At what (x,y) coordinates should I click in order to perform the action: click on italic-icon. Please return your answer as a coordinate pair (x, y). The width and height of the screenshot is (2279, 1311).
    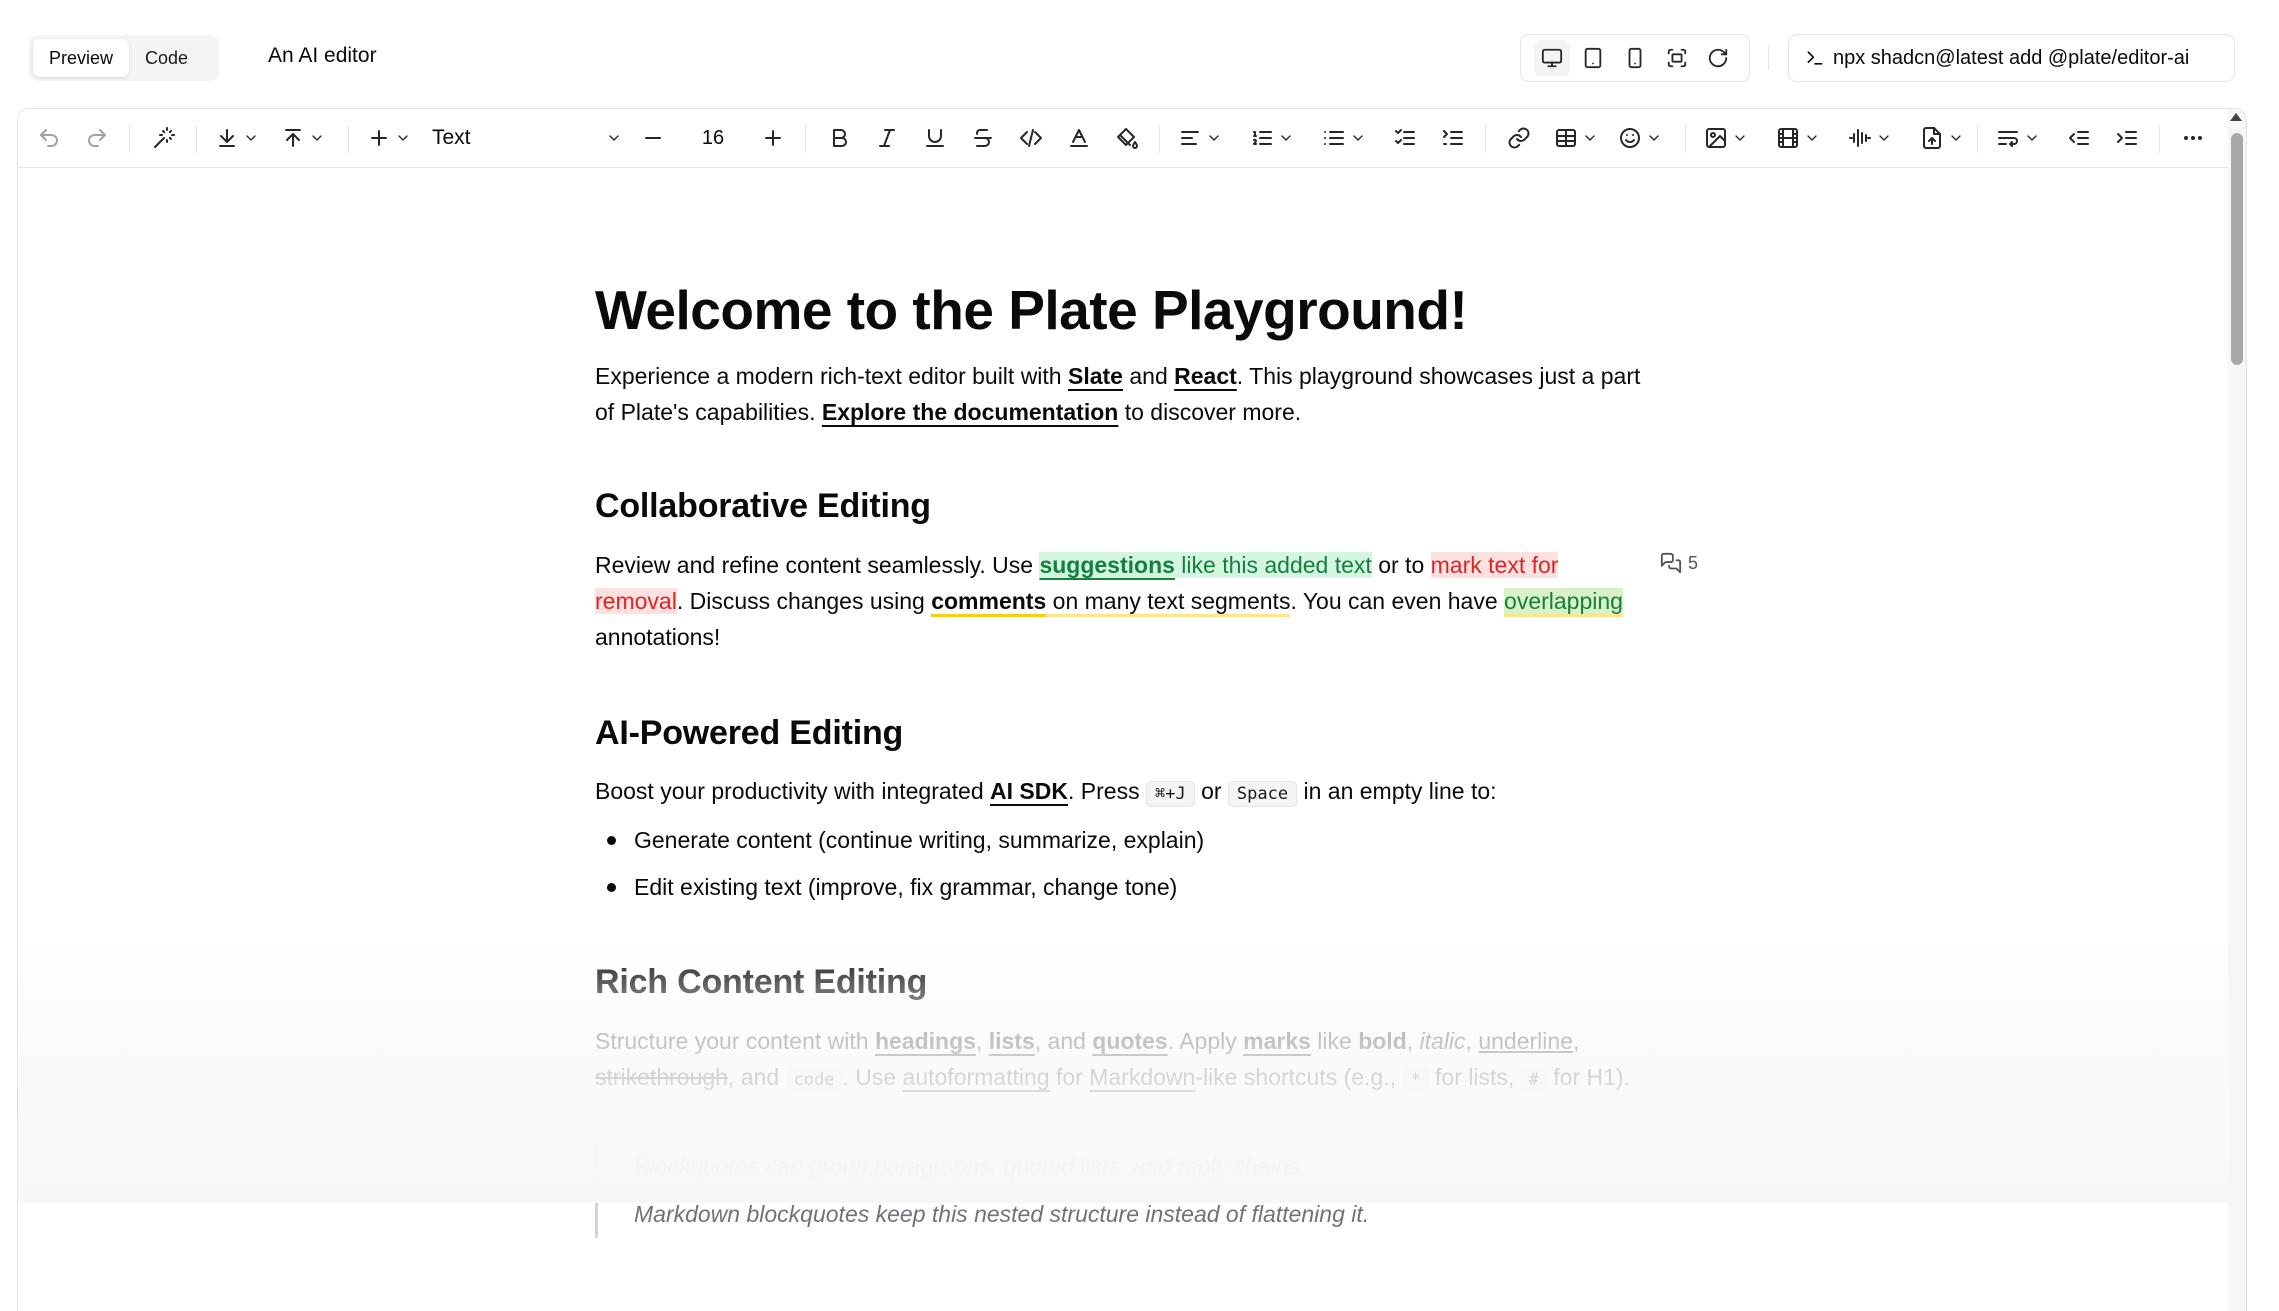
    Looking at the image, I should click on (887, 138).